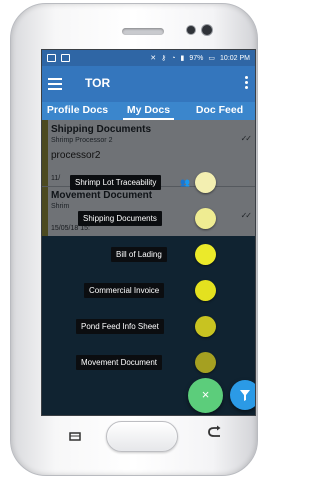 Image resolution: width=320 pixels, height=477 pixels. Describe the element at coordinates (205, 218) in the screenshot. I see `speed-dial-button-shipping-documents` at that location.